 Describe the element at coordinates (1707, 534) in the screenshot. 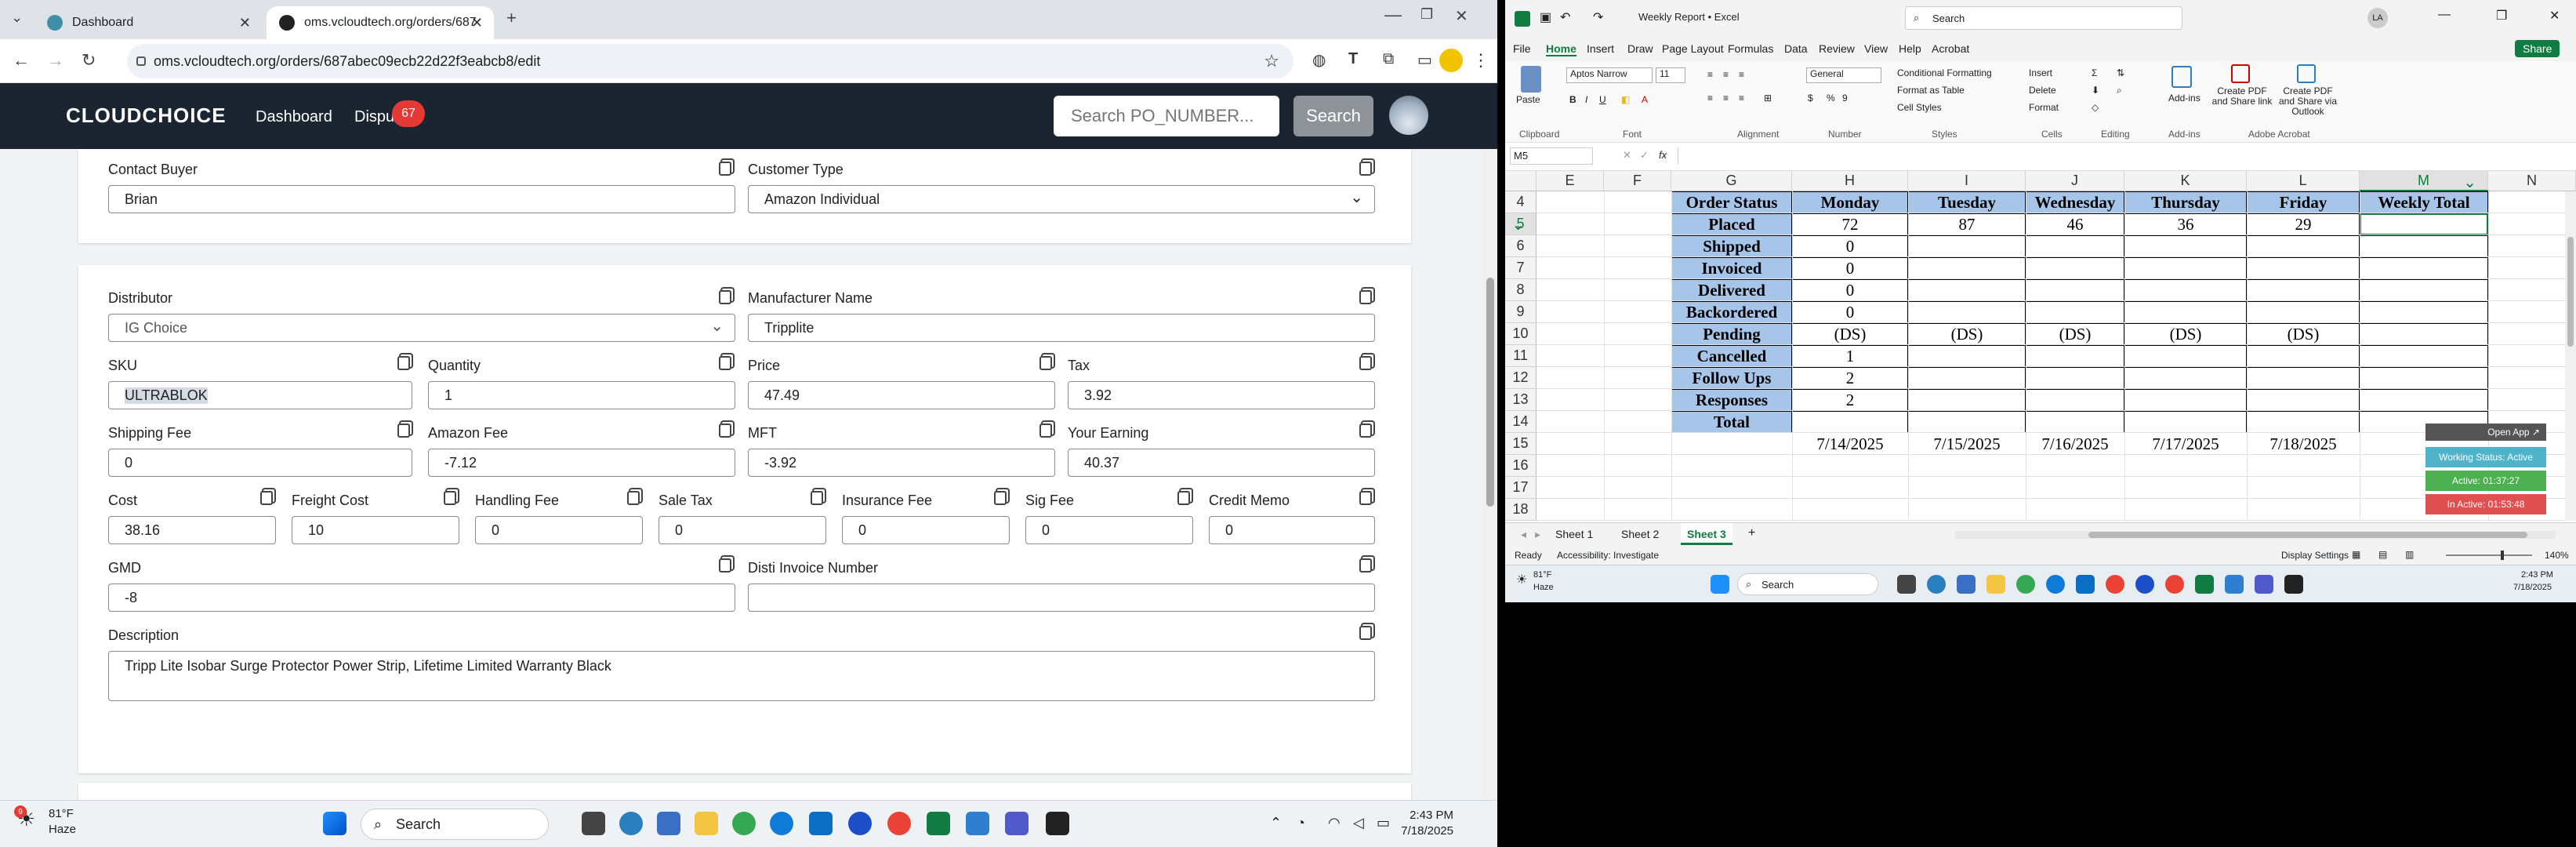

I see `sheet-tab-3: Sheet 3` at that location.